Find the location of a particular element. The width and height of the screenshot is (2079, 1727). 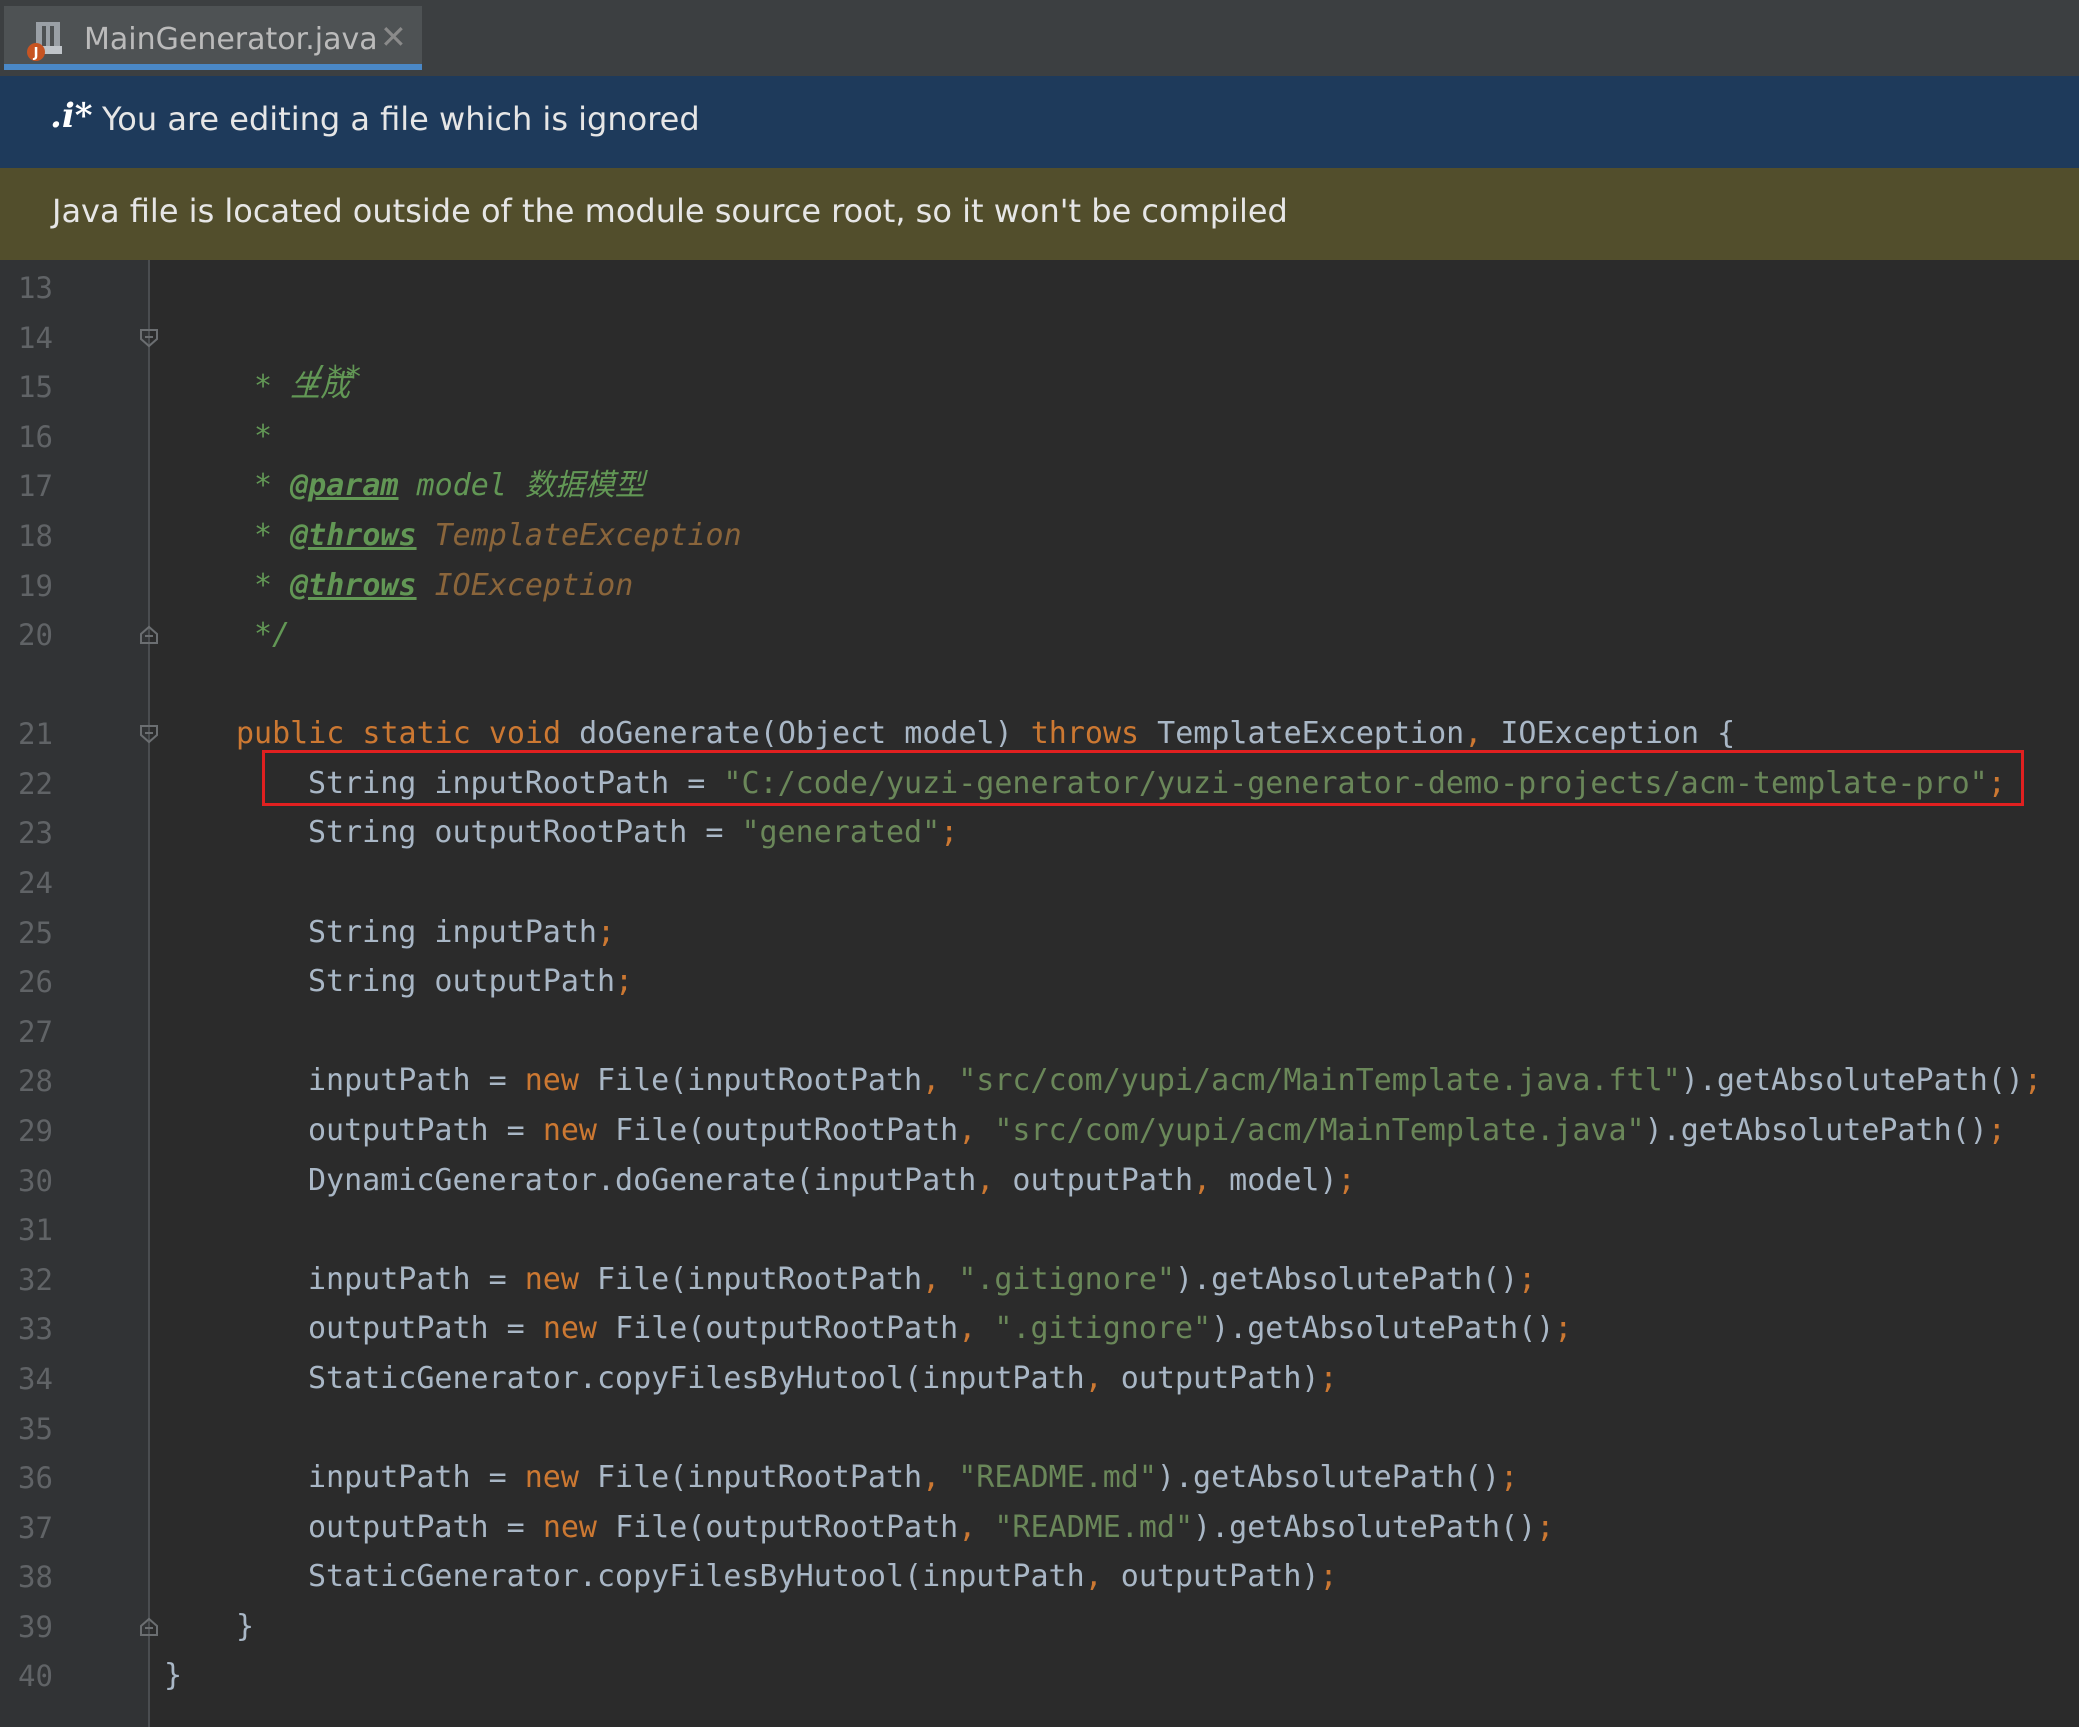

line-number: 21 is located at coordinates (35, 734).